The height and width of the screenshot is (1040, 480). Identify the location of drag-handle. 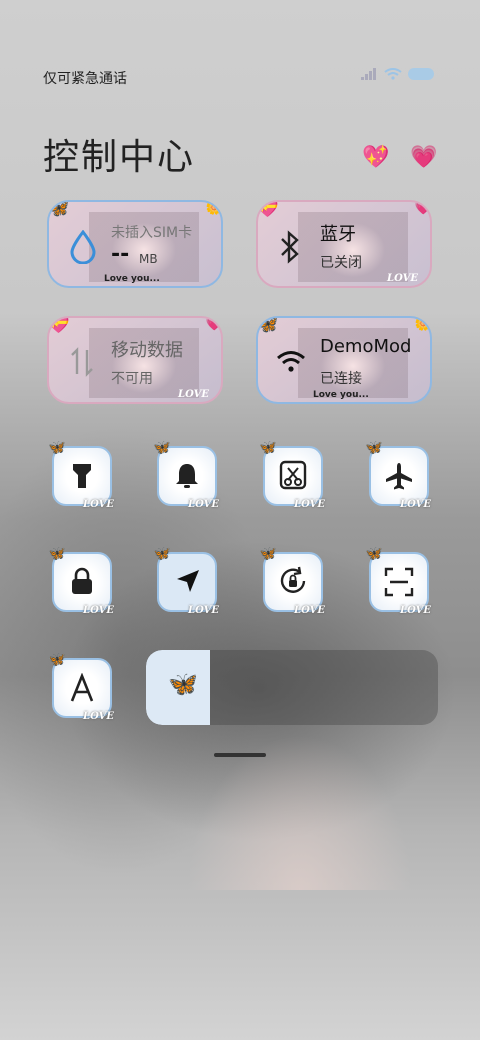
(240, 755).